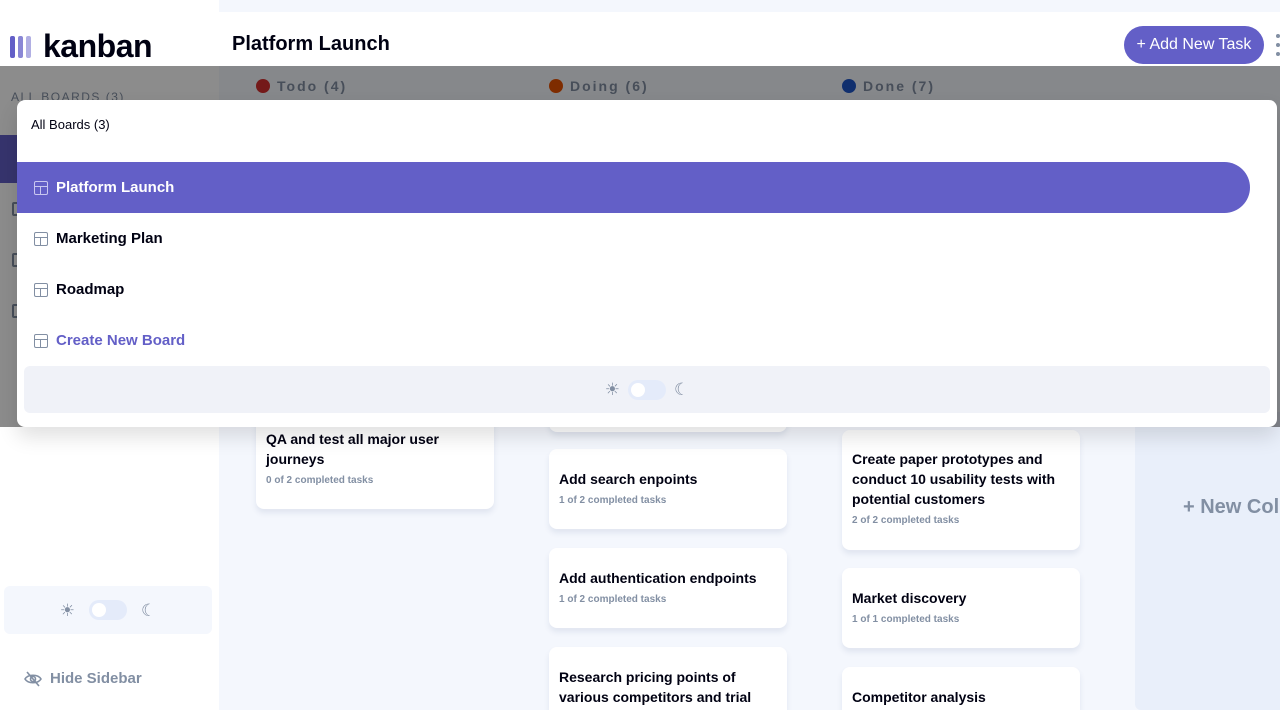 This screenshot has width=1280, height=725. What do you see at coordinates (70, 124) in the screenshot?
I see `boards-menu-heading: All Boards (3)` at bounding box center [70, 124].